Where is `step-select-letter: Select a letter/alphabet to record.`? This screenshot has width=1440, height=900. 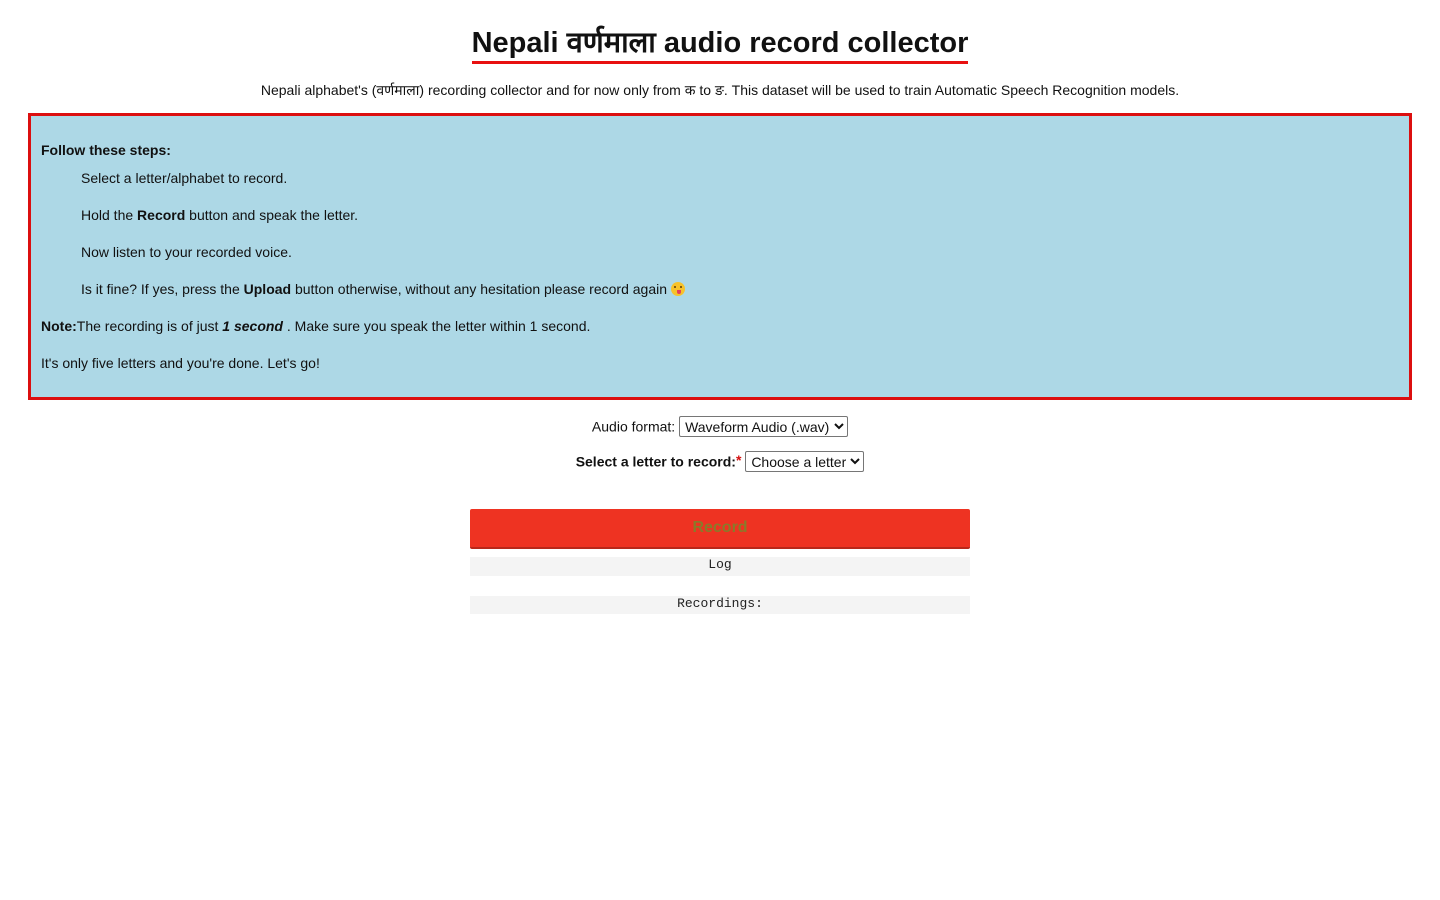
step-select-letter: Select a letter/alphabet to record. is located at coordinates (725, 187).